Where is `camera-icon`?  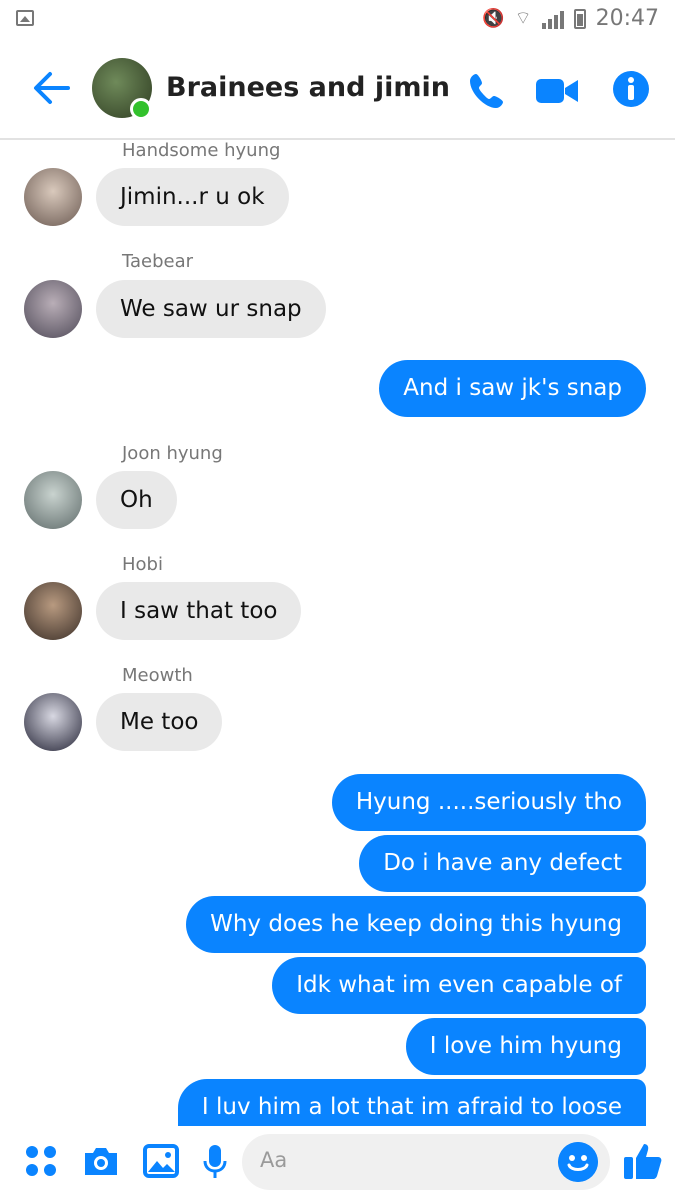 camera-icon is located at coordinates (101, 1161).